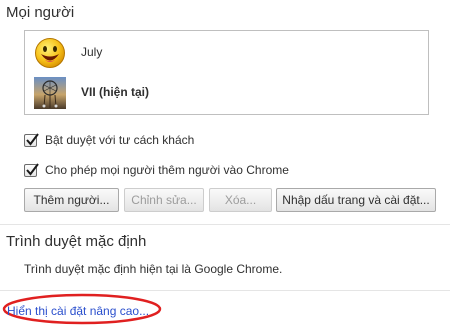 This screenshot has height=326, width=450. I want to click on guest-browsing-option: Bật duyệt với tư cách khách, so click(109, 140).